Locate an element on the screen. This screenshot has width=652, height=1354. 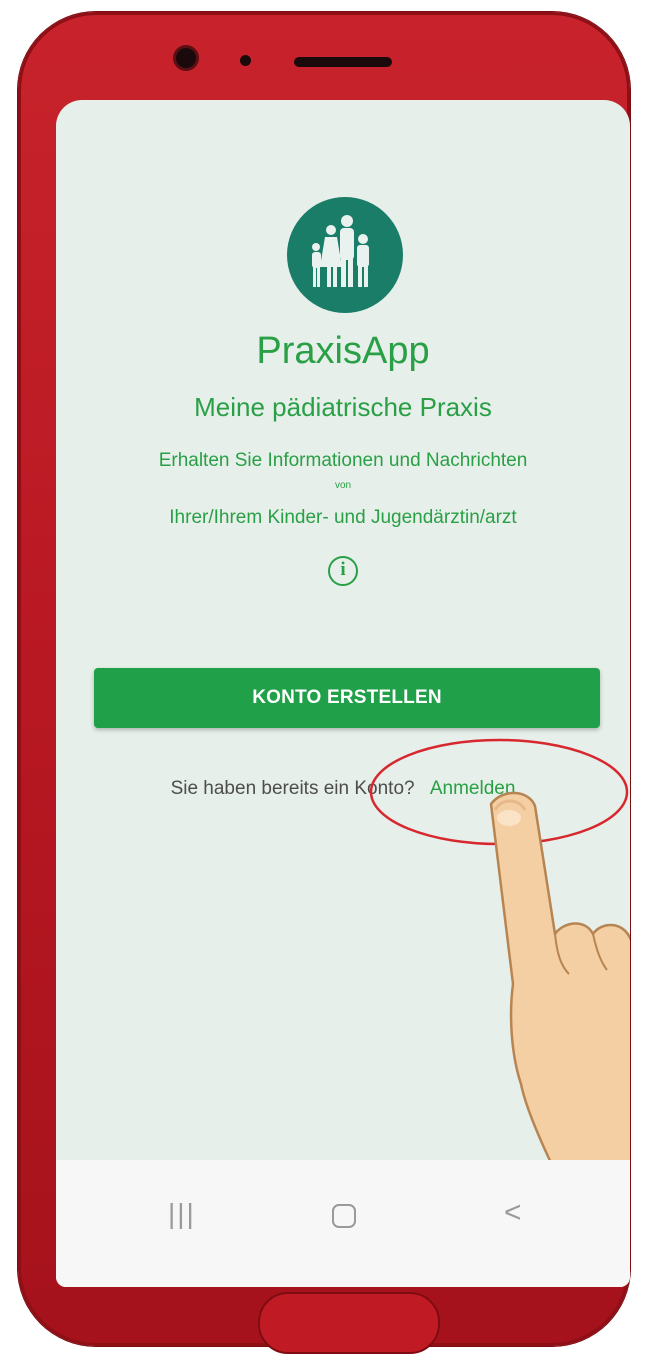
back-icon: < is located at coordinates (513, 1213).